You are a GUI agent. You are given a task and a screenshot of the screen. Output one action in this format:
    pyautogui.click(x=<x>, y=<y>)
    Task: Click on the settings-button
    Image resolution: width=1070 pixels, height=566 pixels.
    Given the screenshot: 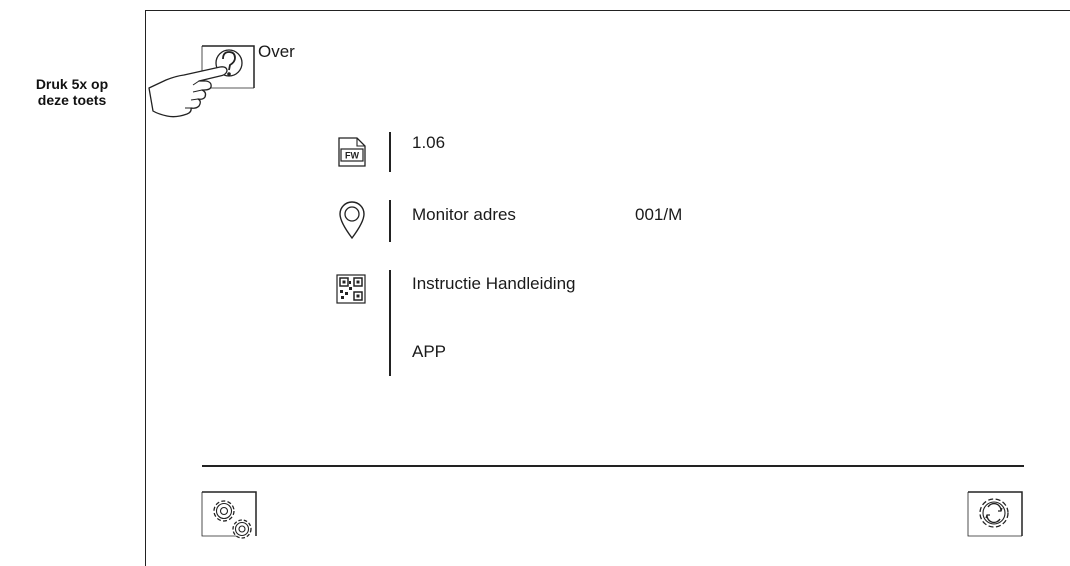 What is the action you would take?
    pyautogui.click(x=230, y=518)
    